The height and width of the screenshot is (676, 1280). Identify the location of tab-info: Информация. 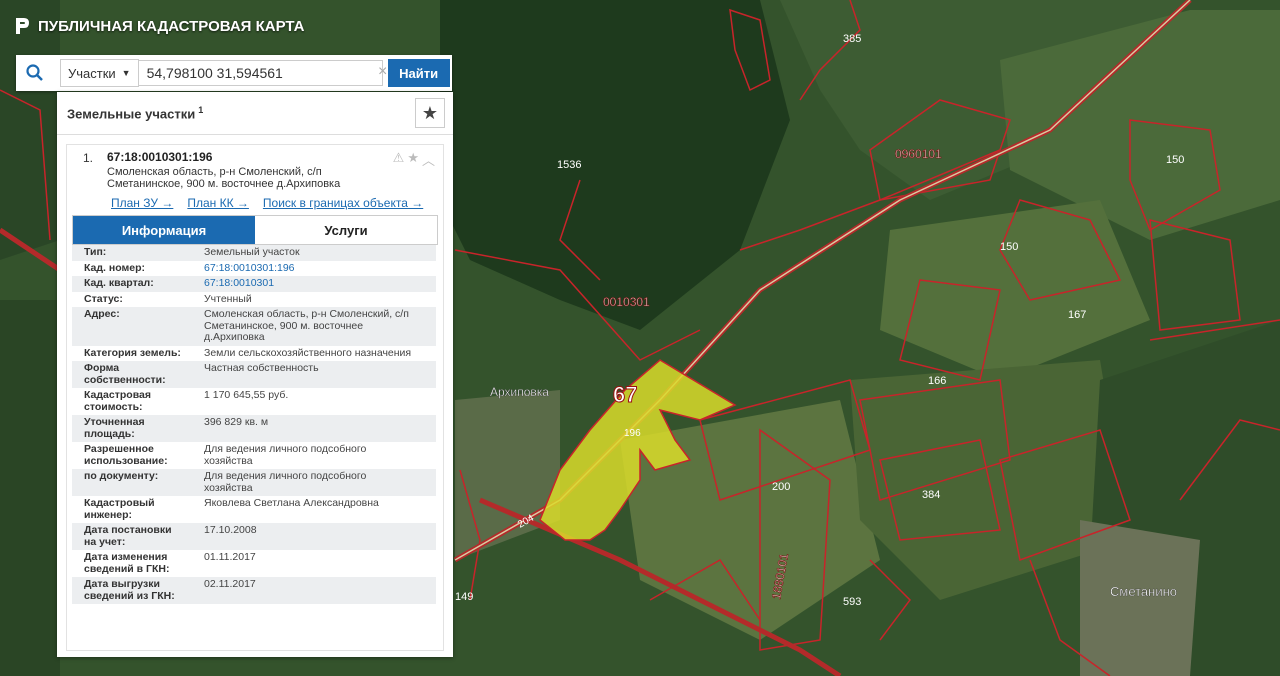
(164, 230).